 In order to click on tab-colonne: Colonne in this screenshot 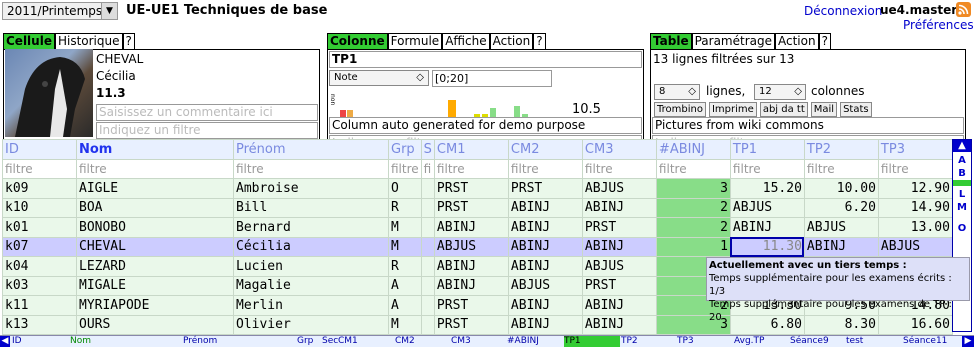, I will do `click(357, 41)`.